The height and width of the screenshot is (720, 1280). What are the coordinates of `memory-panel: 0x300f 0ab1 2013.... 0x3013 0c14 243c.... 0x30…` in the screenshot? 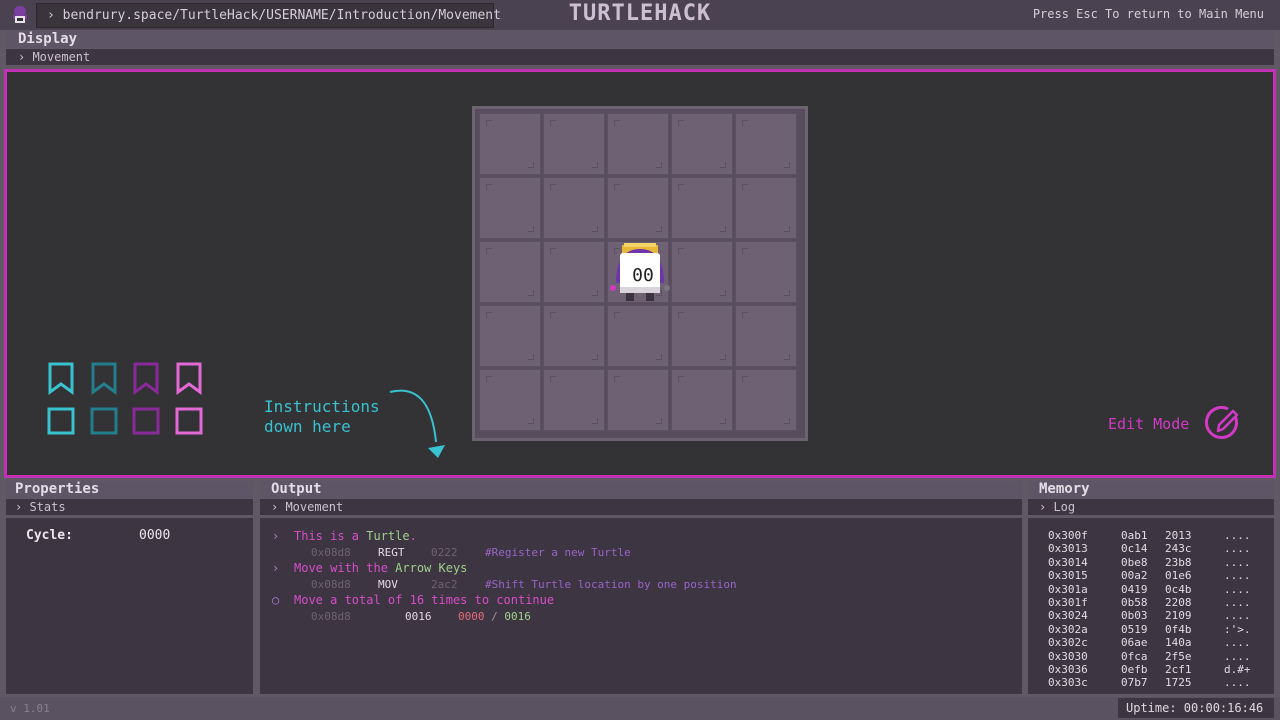 It's located at (1151, 606).